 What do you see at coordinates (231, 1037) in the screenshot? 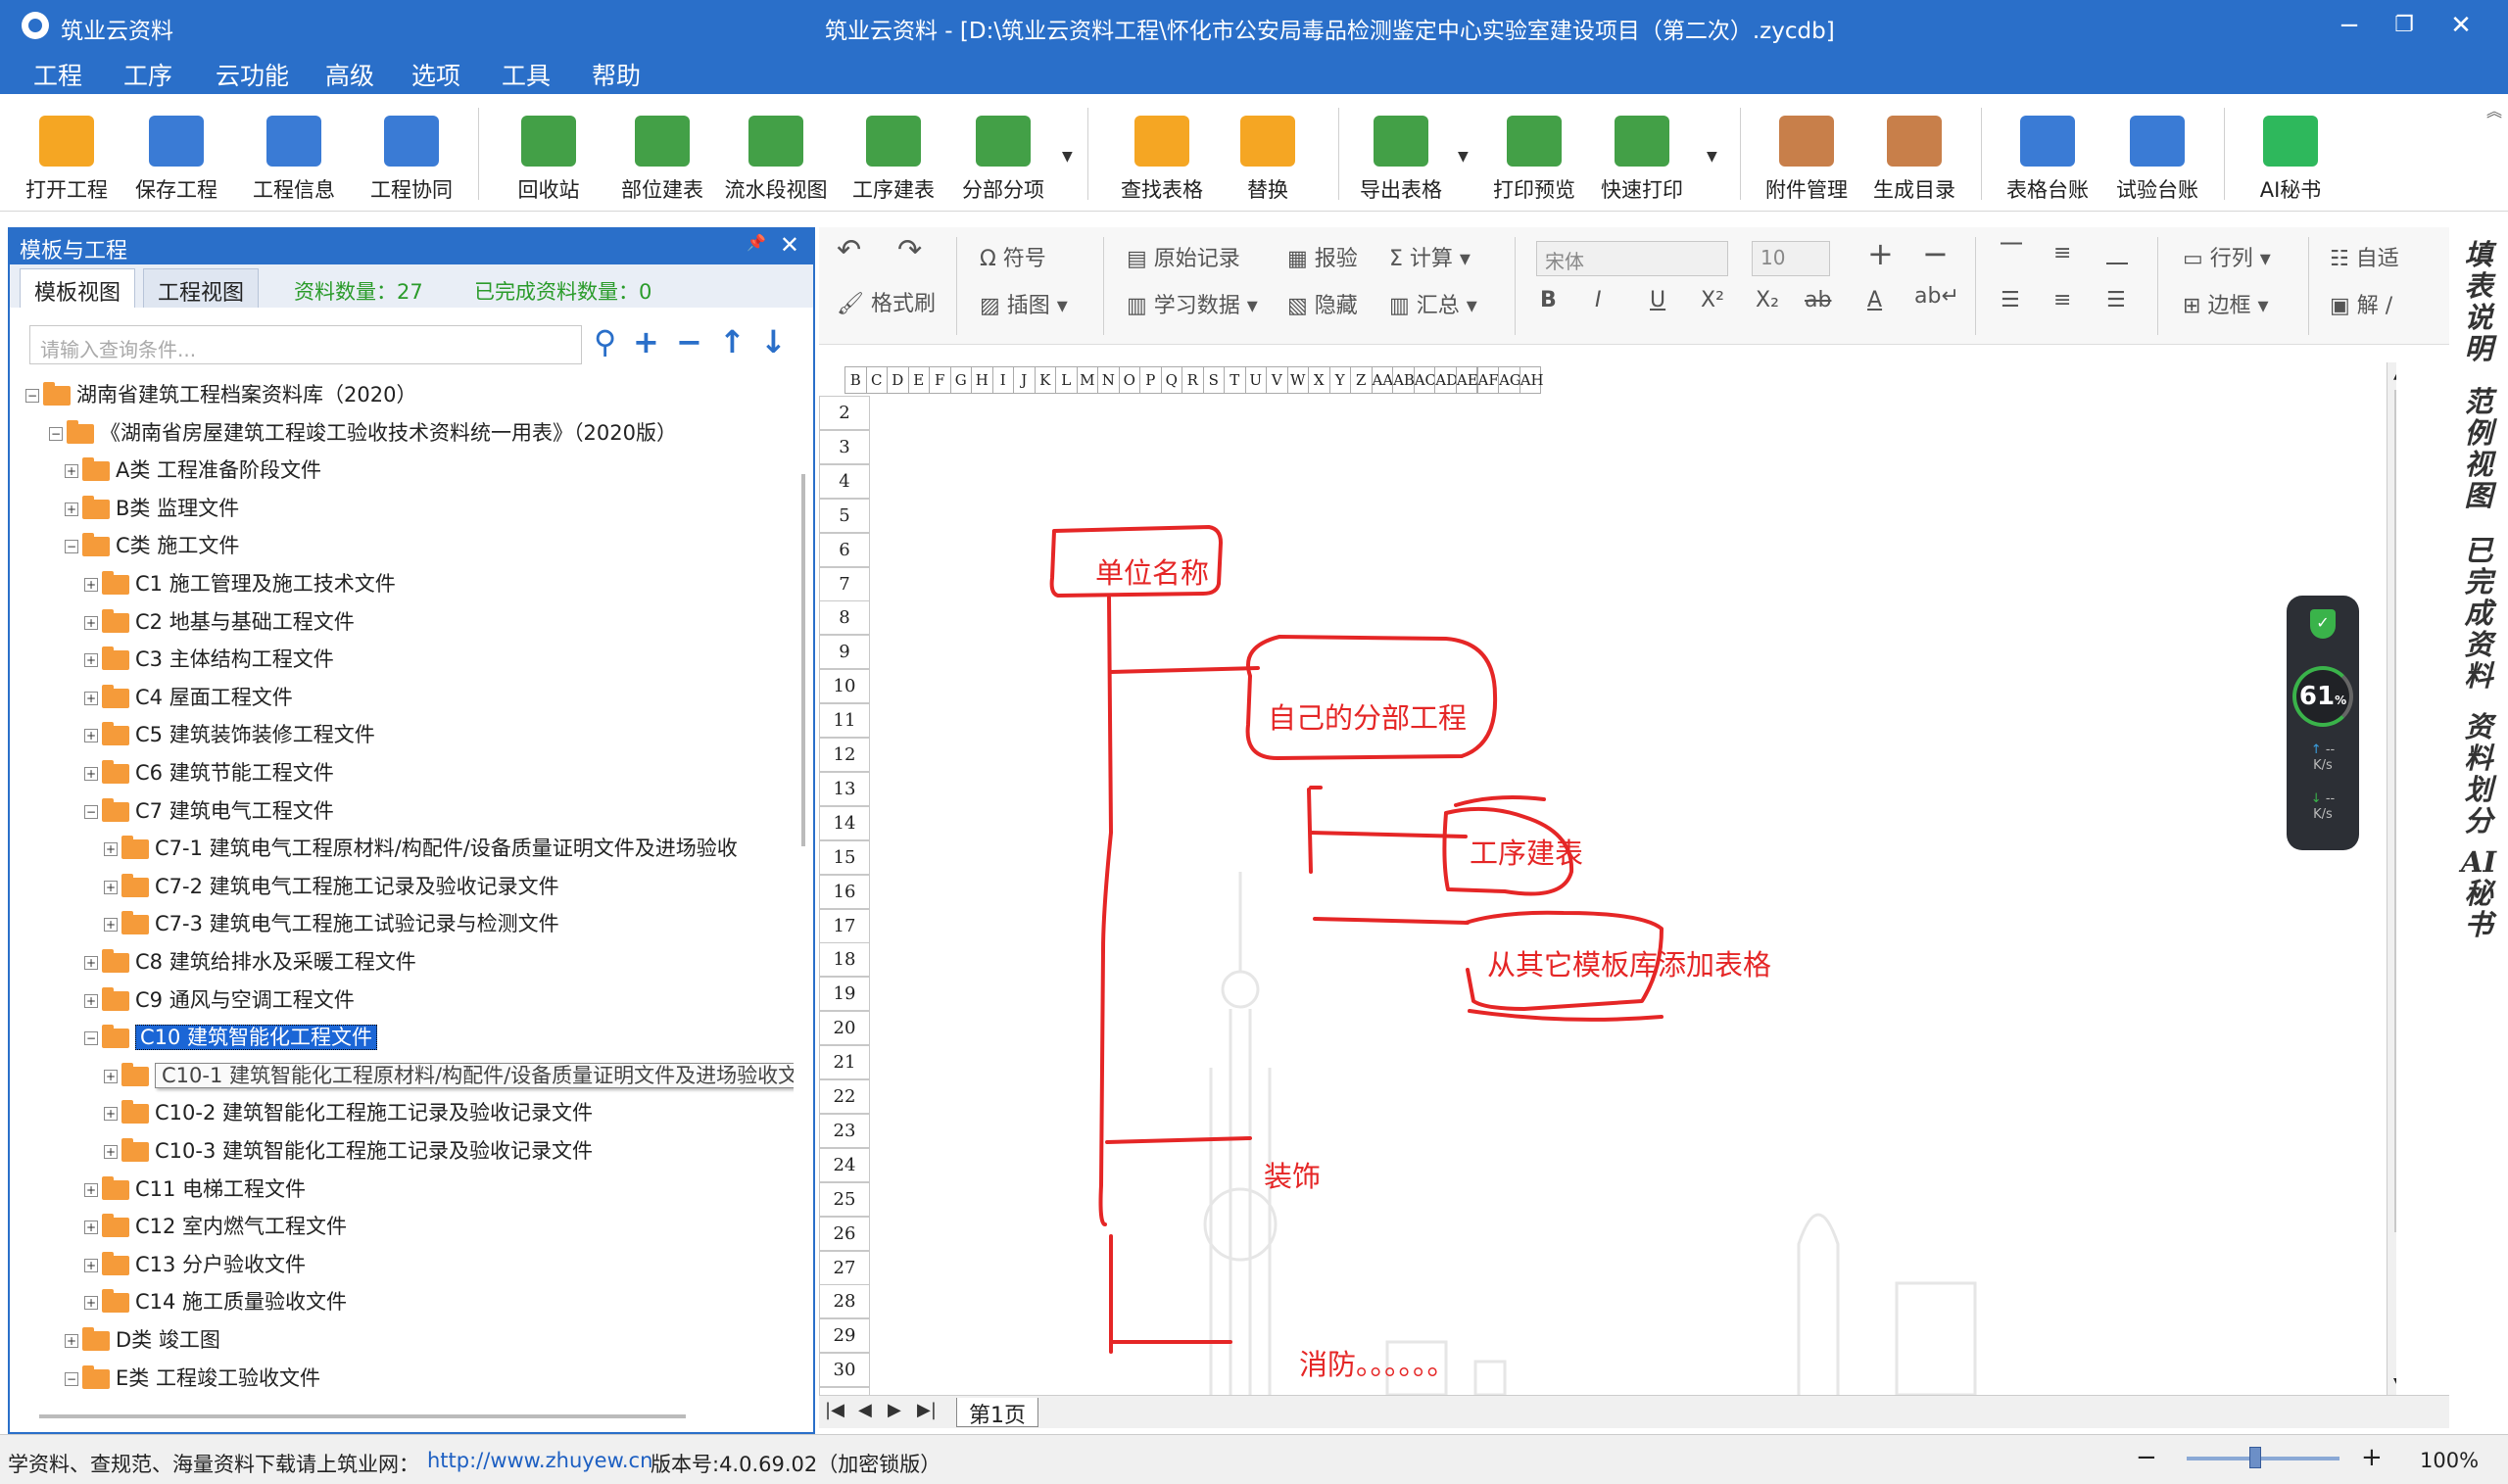
I see `tree-node: − C10 建筑智能化工程文件` at bounding box center [231, 1037].